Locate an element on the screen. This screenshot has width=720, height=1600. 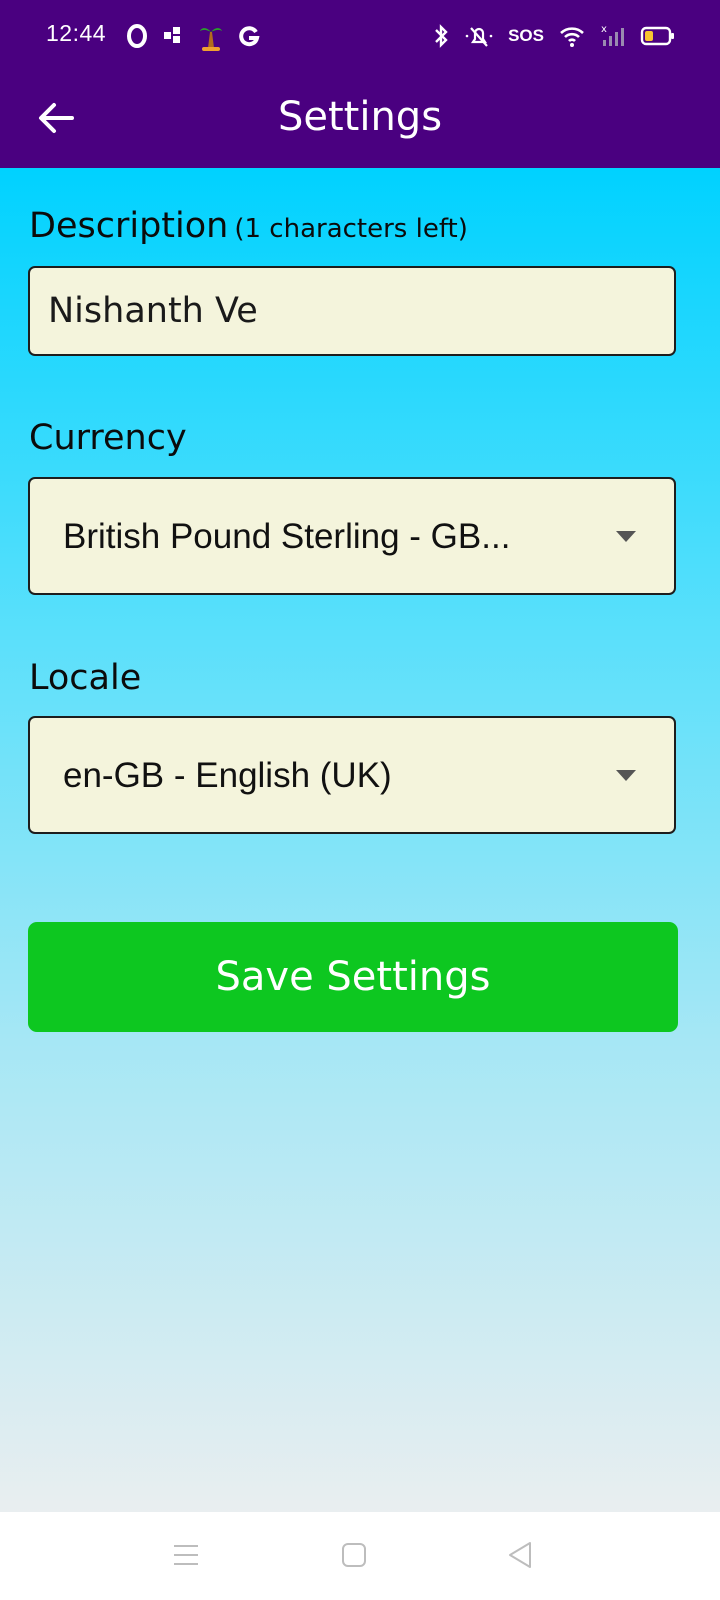
status-right-icons: SOS x is located at coordinates (554, 36).